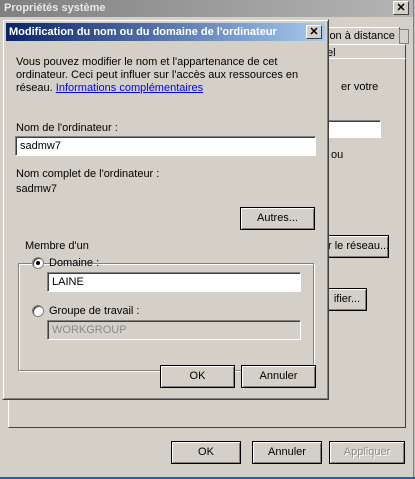 The width and height of the screenshot is (415, 479). Describe the element at coordinates (337, 155) in the screenshot. I see `bg-text-2: ou` at that location.